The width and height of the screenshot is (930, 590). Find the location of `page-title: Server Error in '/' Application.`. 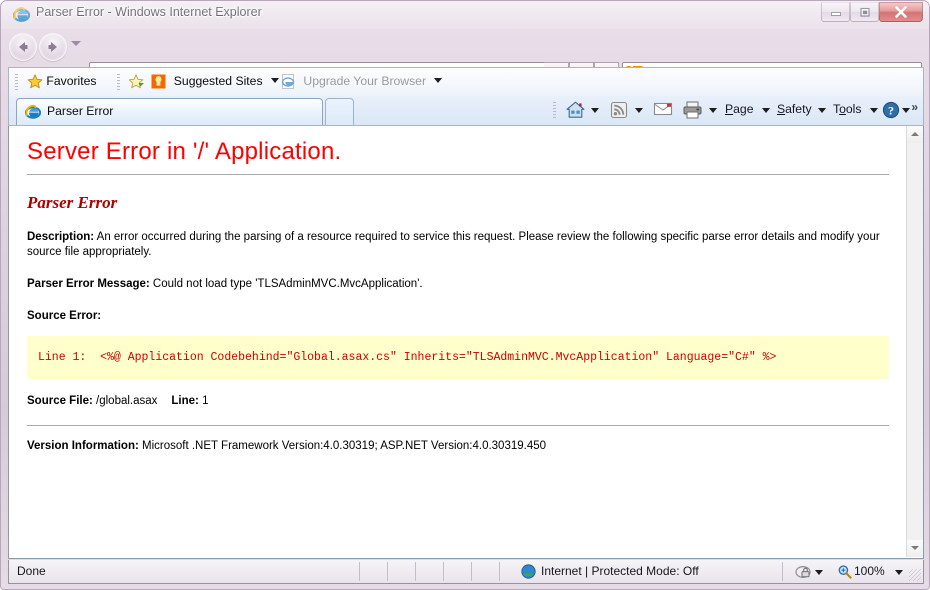

page-title: Server Error in '/' Application. is located at coordinates (184, 151).